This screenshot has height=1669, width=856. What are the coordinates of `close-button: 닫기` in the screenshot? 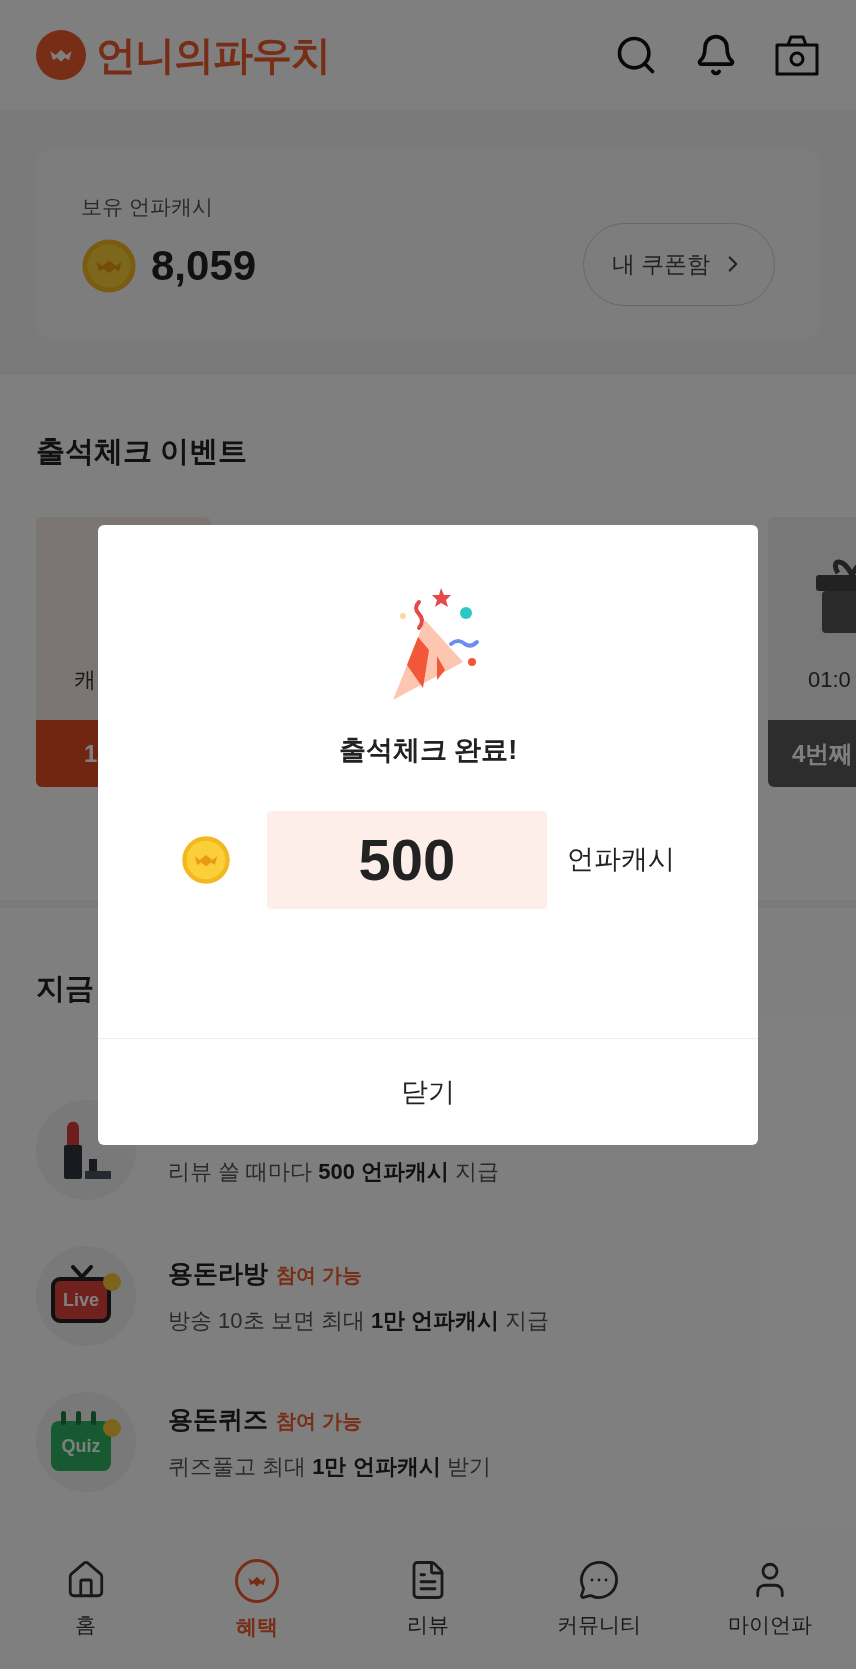 It's located at (428, 1091).